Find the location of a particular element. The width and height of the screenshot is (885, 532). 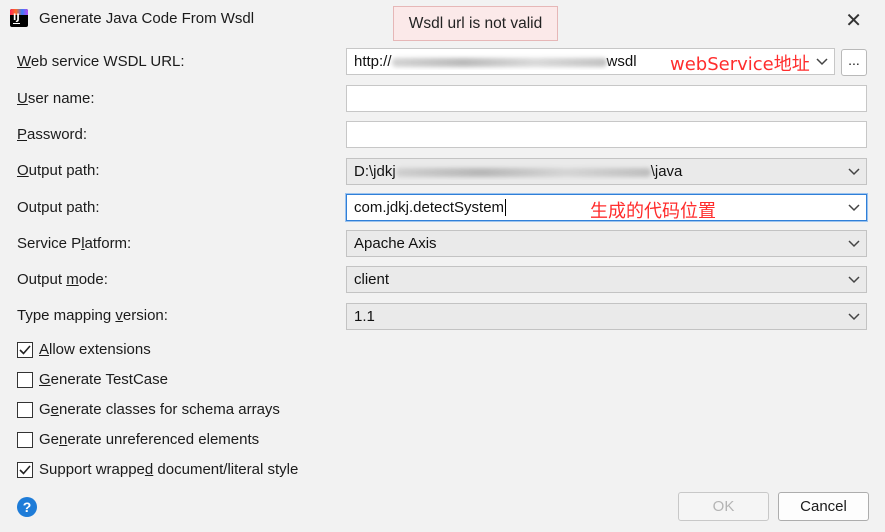

package-annotation: 生成的代码位置 is located at coordinates (653, 211).